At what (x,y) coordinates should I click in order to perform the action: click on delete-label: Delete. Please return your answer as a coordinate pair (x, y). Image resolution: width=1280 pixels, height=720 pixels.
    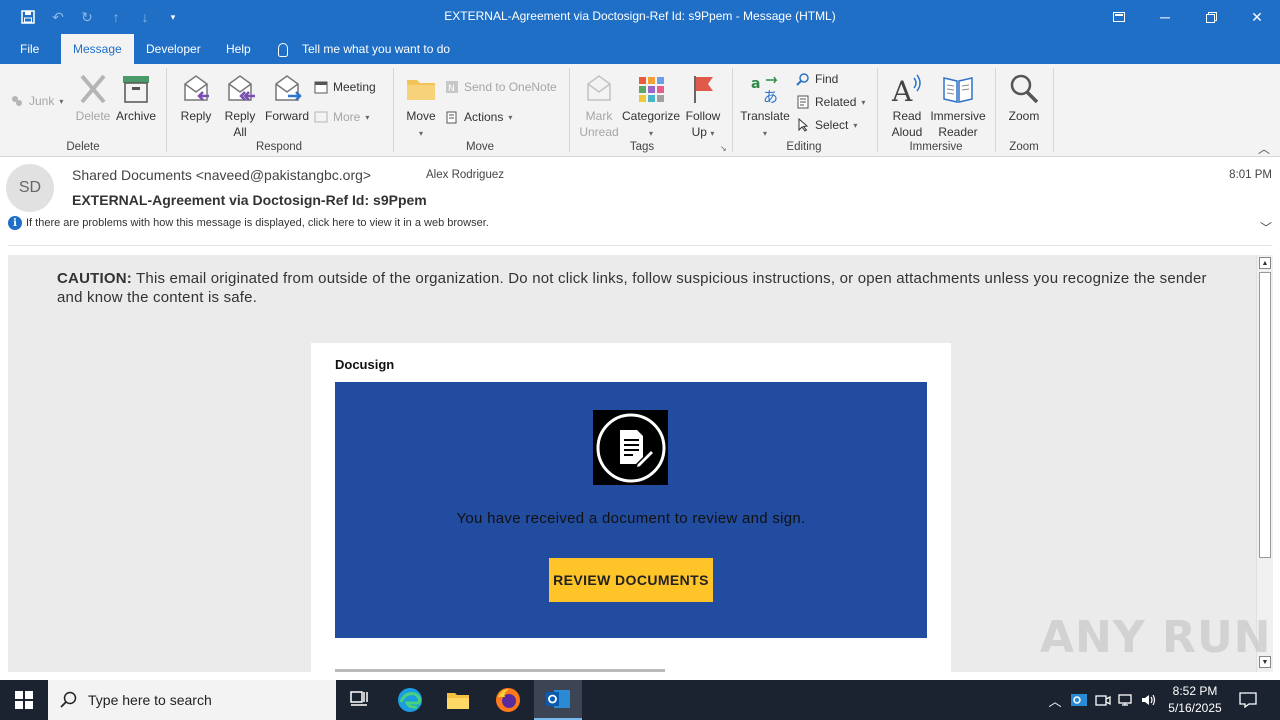
    Looking at the image, I should click on (93, 116).